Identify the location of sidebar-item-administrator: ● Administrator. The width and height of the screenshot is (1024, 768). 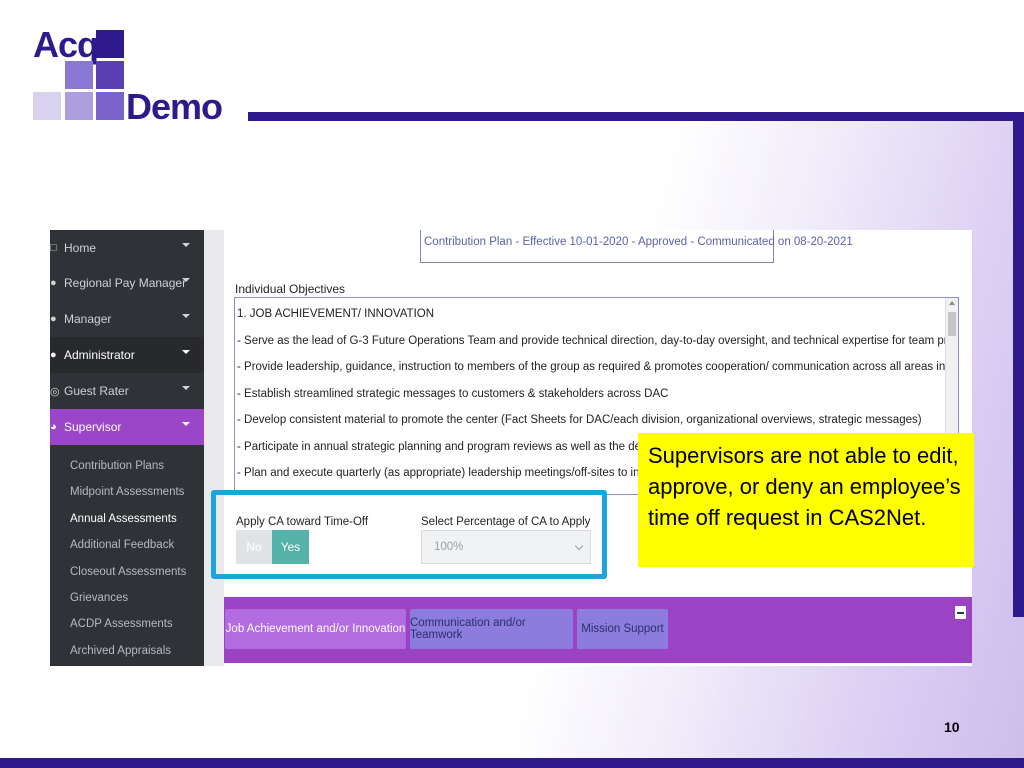
(127, 355).